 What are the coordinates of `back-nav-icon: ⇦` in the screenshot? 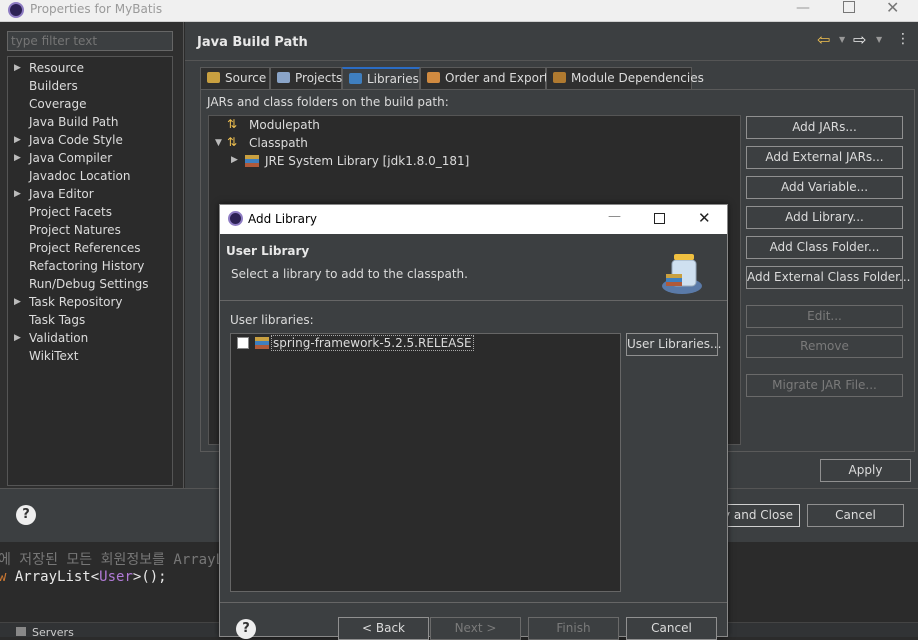 It's located at (823, 39).